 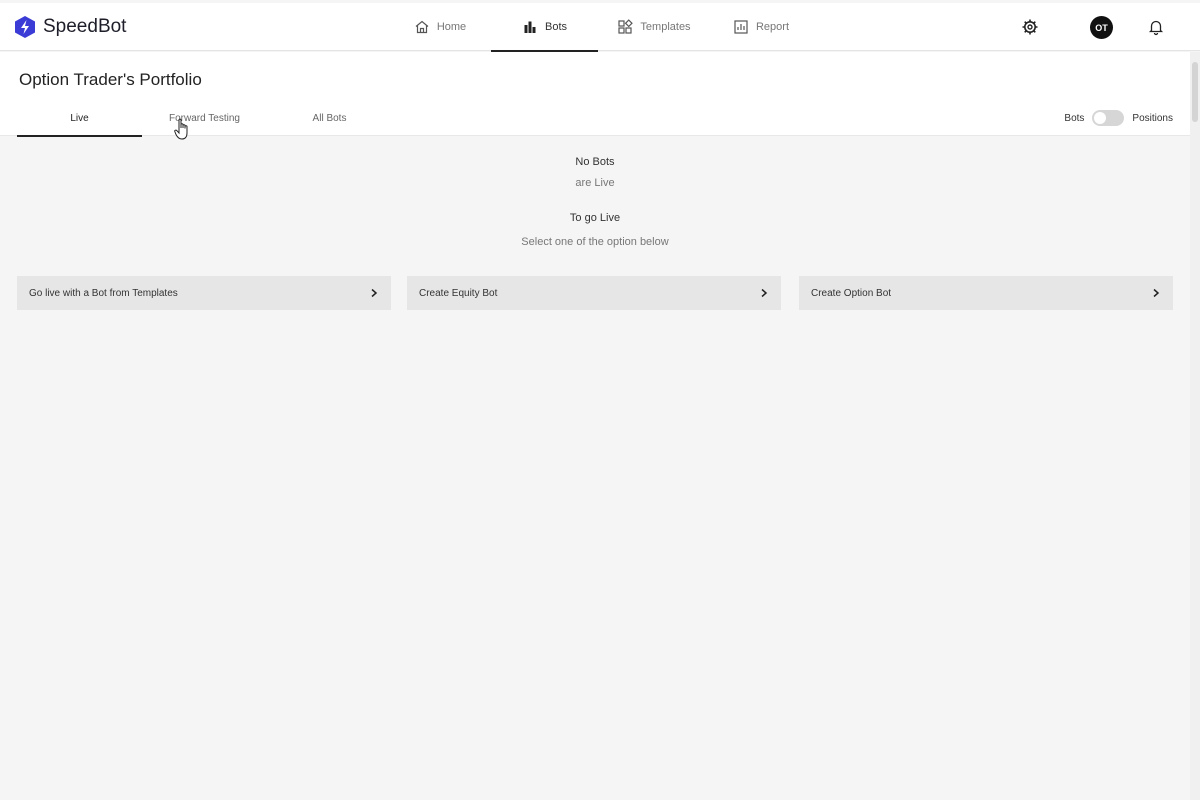 What do you see at coordinates (772, 27) in the screenshot?
I see `nav-report-label: Report` at bounding box center [772, 27].